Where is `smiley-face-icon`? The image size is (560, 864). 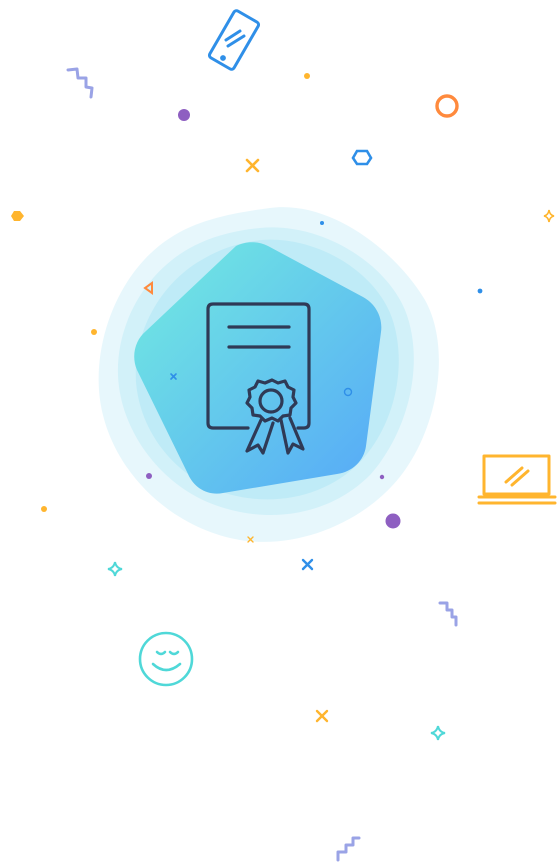 smiley-face-icon is located at coordinates (166, 659).